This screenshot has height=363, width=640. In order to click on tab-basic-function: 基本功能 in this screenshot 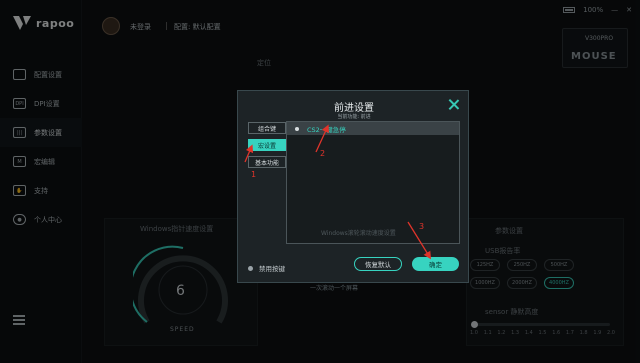, I will do `click(267, 162)`.